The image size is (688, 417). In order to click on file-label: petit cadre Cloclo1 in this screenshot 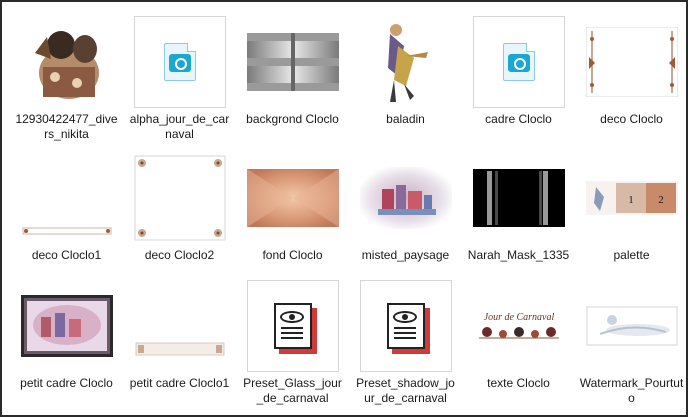, I will do `click(179, 383)`.